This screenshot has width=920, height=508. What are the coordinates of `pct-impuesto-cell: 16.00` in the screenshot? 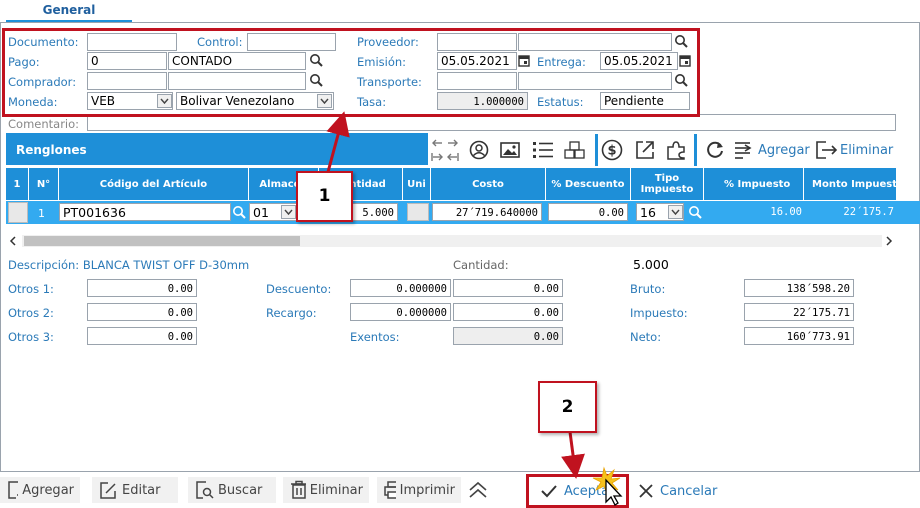 It's located at (786, 212).